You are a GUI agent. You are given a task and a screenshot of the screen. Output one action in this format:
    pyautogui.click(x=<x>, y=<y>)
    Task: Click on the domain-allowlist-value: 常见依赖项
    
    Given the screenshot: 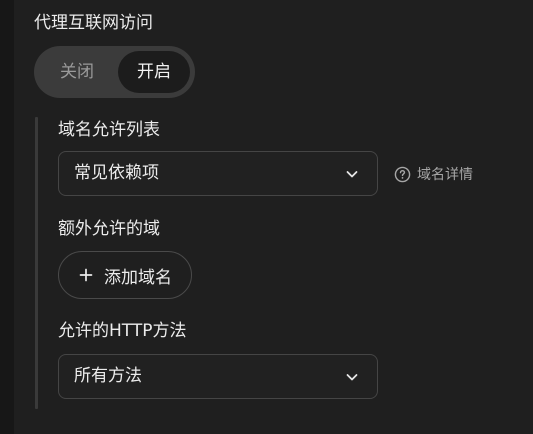 What is the action you would take?
    pyautogui.click(x=116, y=173)
    